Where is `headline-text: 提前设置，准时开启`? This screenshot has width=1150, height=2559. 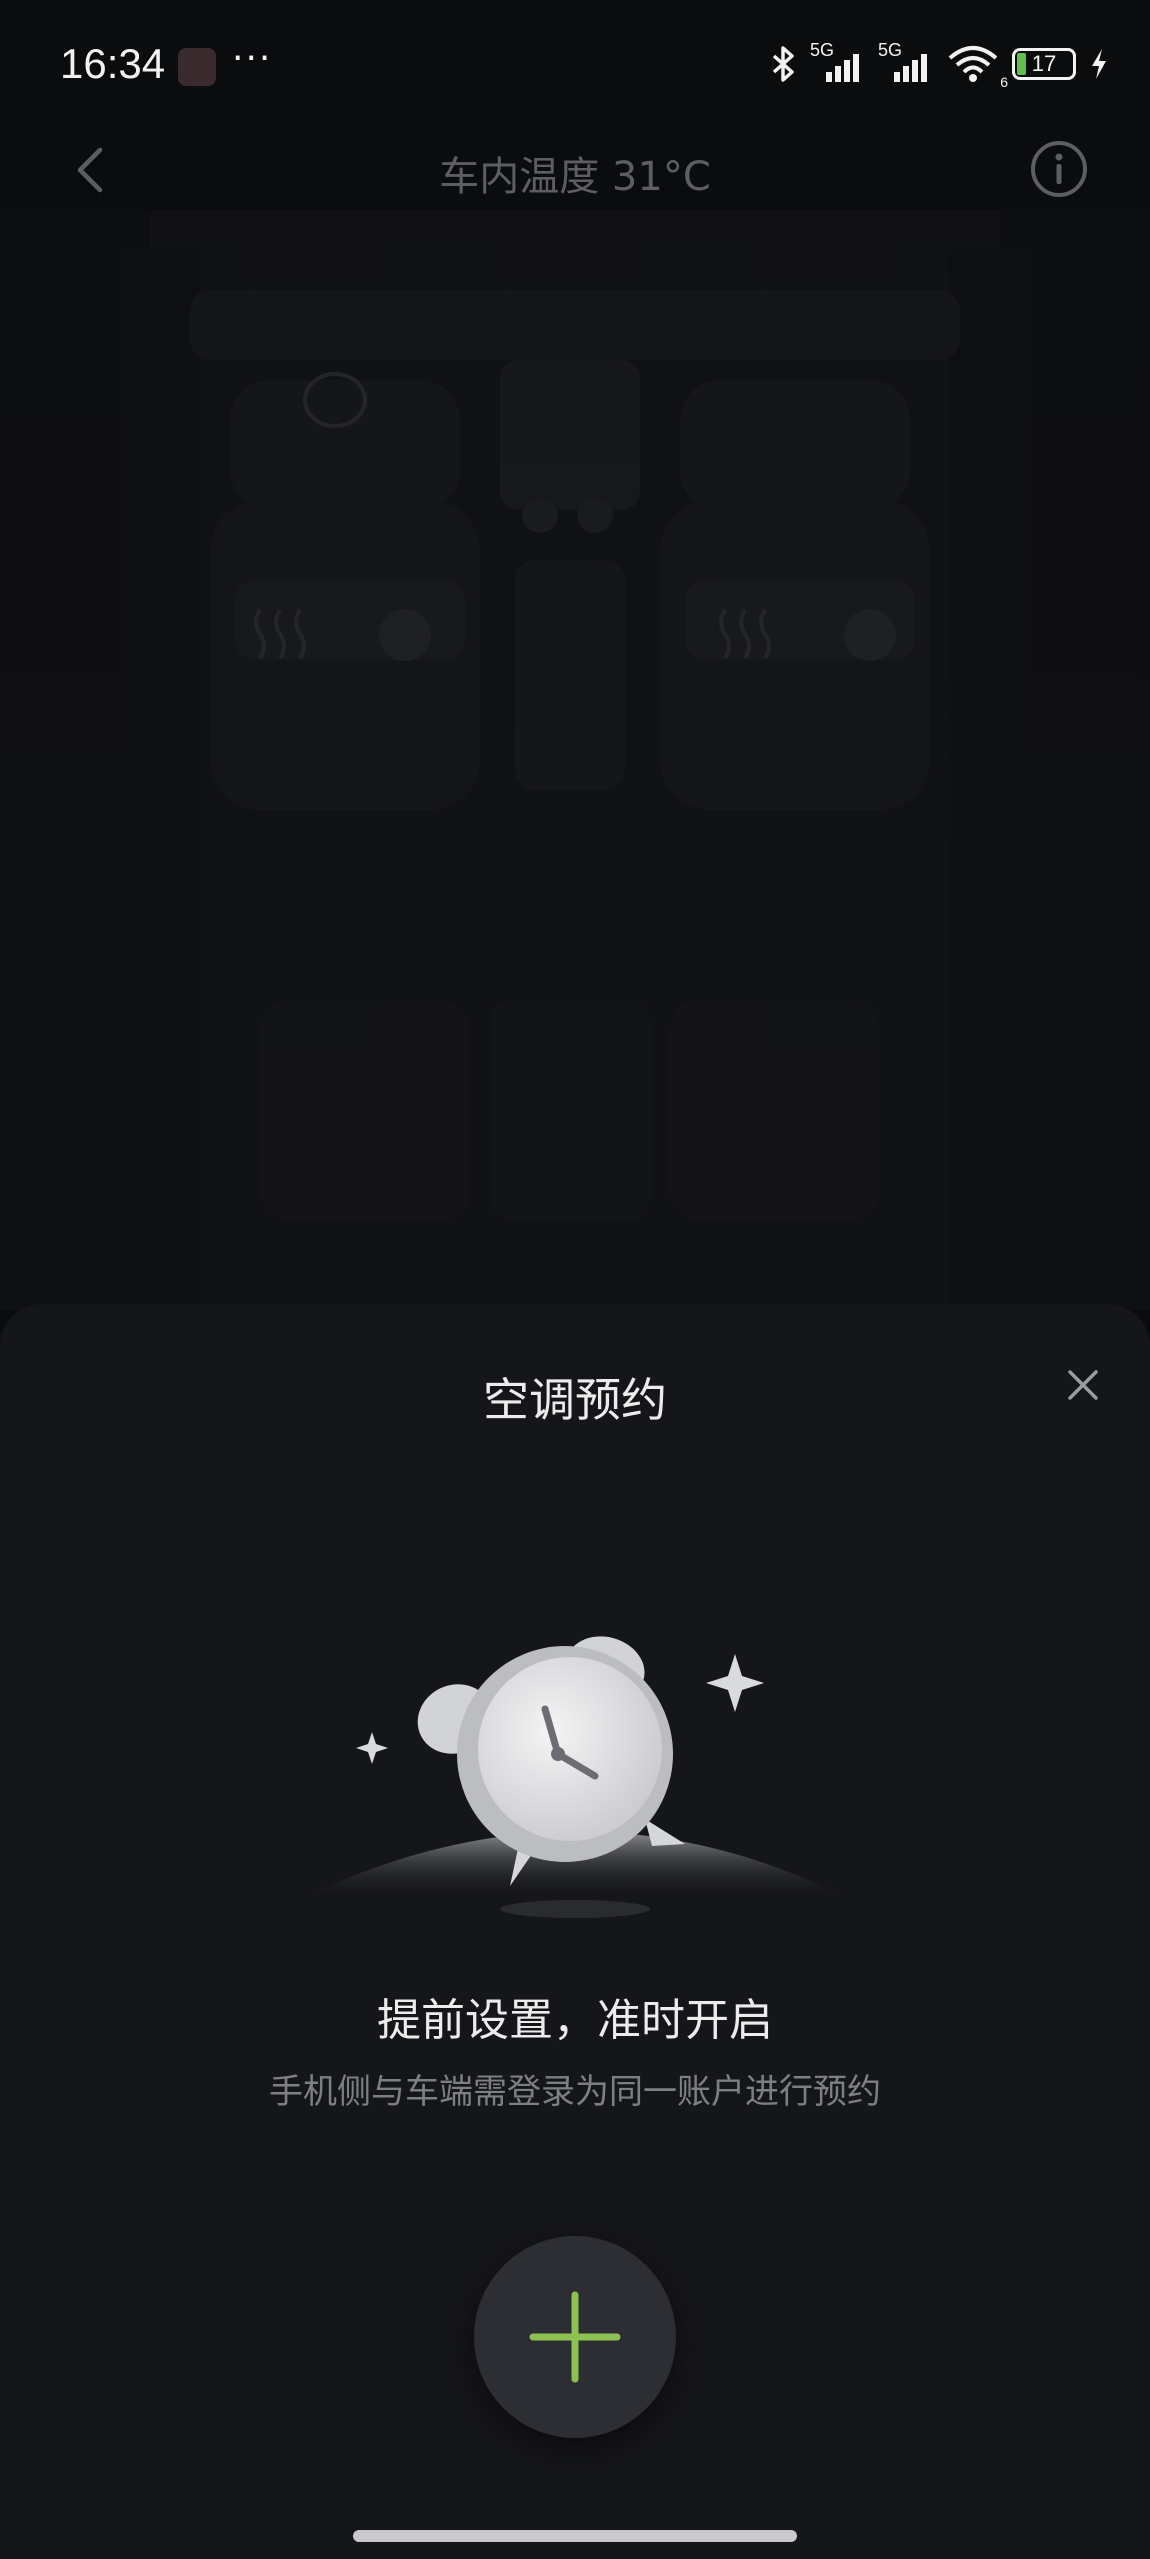
headline-text: 提前设置，准时开启 is located at coordinates (575, 2020).